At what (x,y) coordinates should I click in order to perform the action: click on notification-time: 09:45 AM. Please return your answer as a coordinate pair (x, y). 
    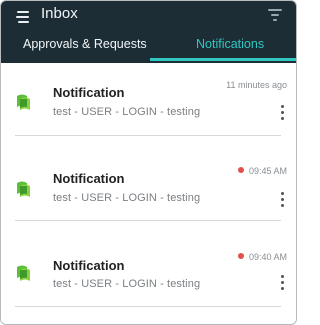
    Looking at the image, I should click on (262, 171).